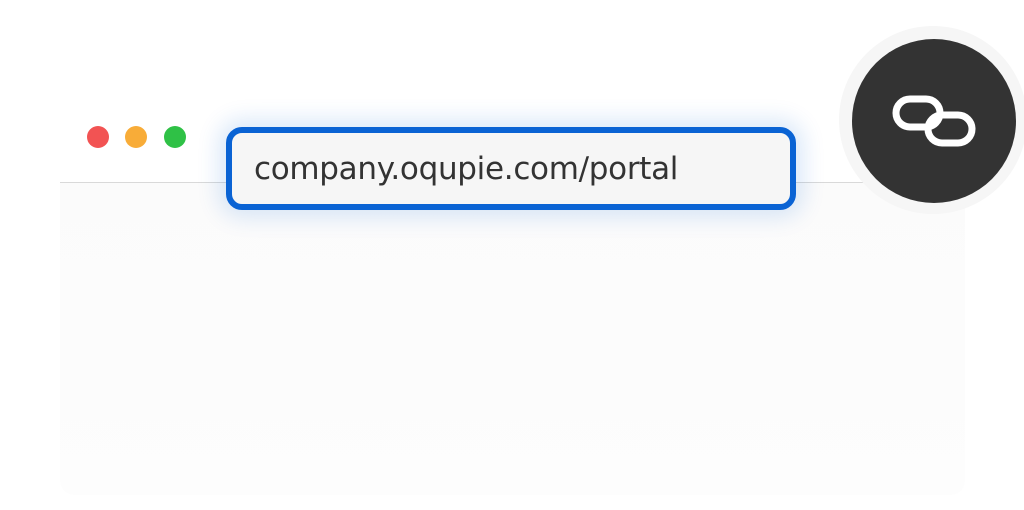  What do you see at coordinates (136, 137) in the screenshot?
I see `window-minimize-button` at bounding box center [136, 137].